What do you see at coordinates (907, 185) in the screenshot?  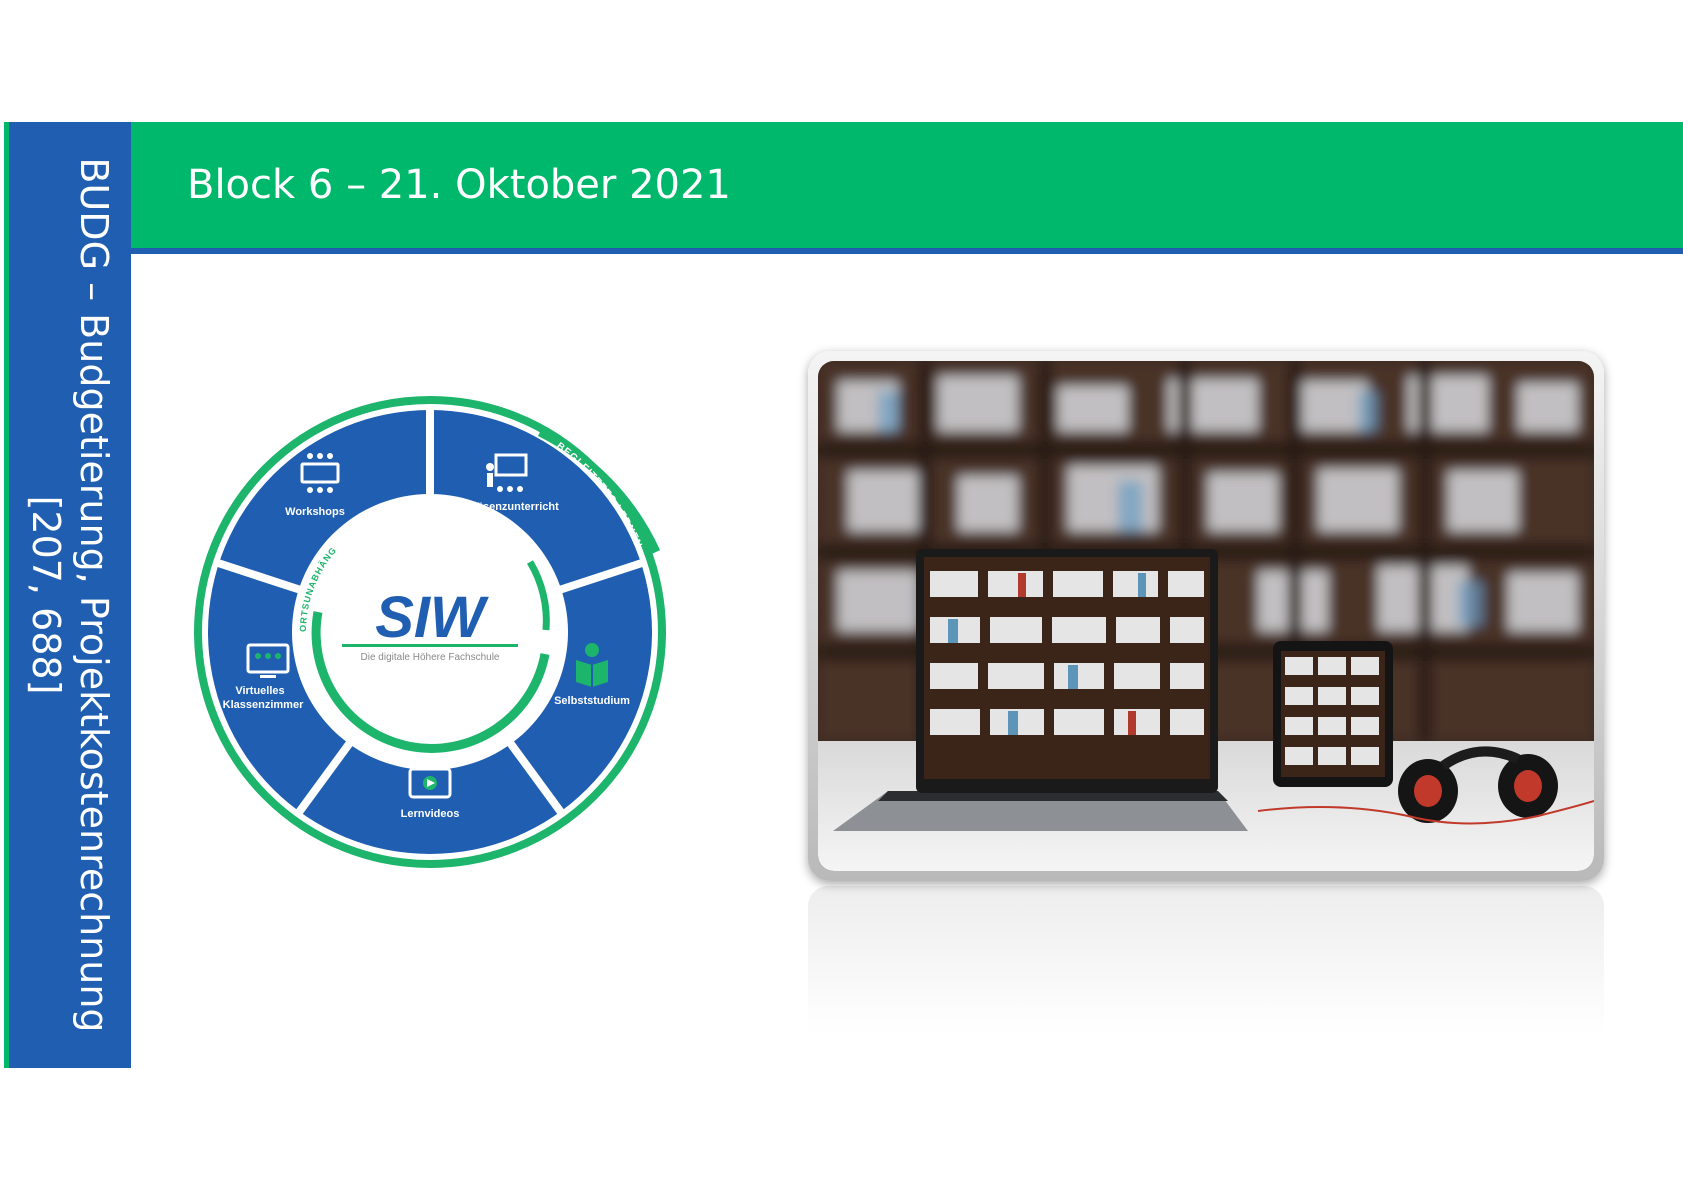 I see `header-bar: Block 6 – 21. Oktober 2021` at bounding box center [907, 185].